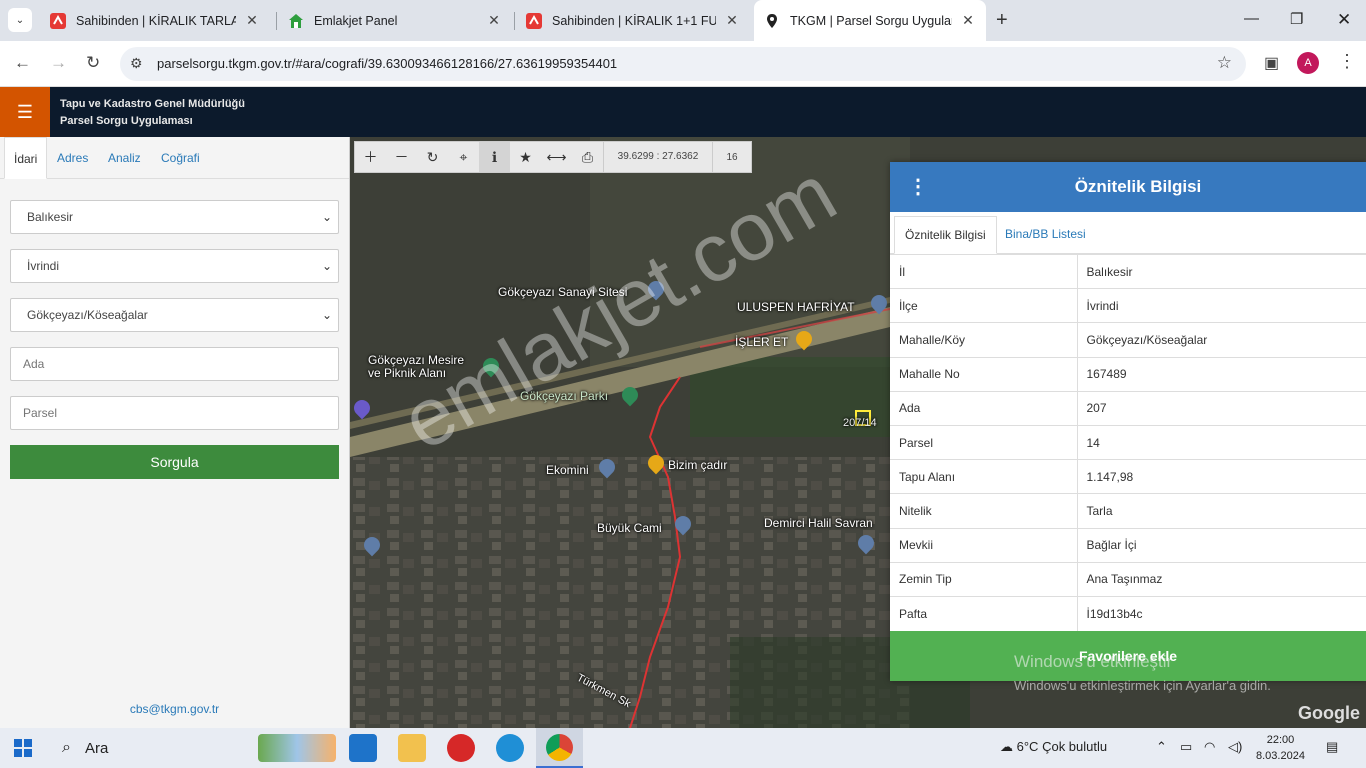 The height and width of the screenshot is (768, 1366). I want to click on mail-app-icon, so click(363, 748).